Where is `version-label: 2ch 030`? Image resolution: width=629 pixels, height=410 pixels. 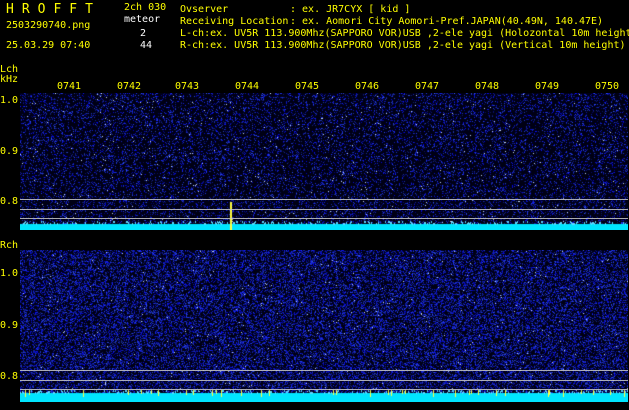
version-label: 2ch 030 is located at coordinates (145, 7).